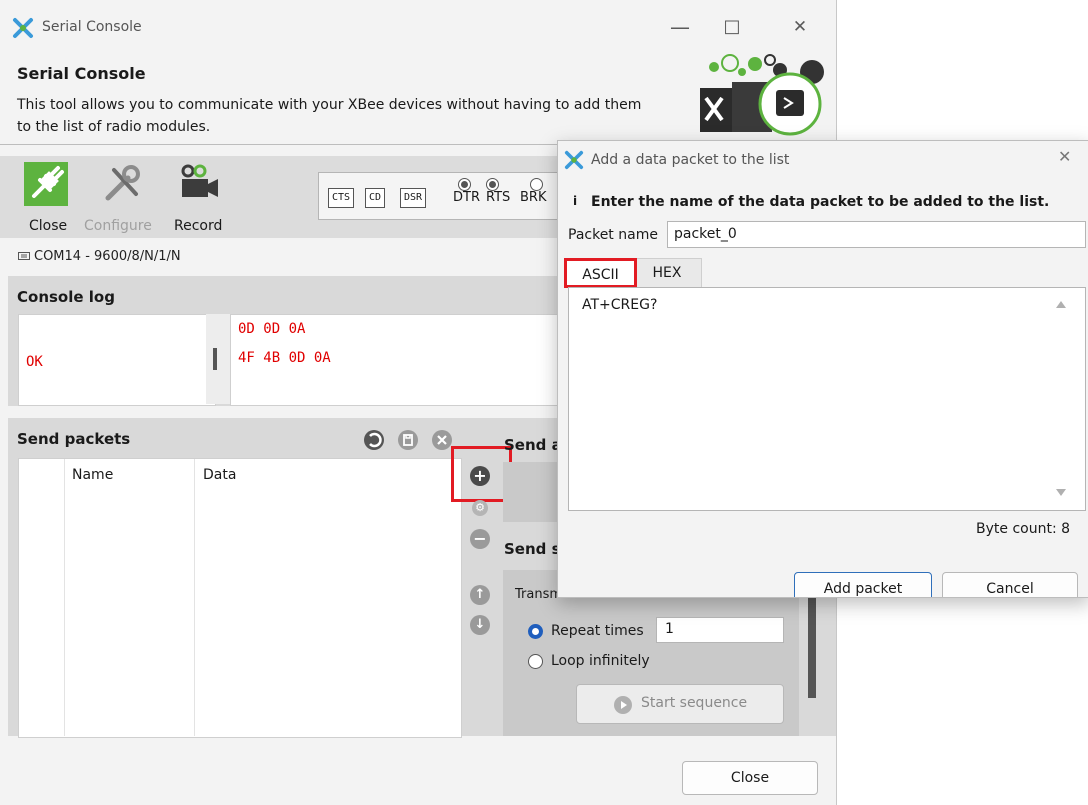  What do you see at coordinates (812, 647) in the screenshot?
I see `sequence-scrollbar` at bounding box center [812, 647].